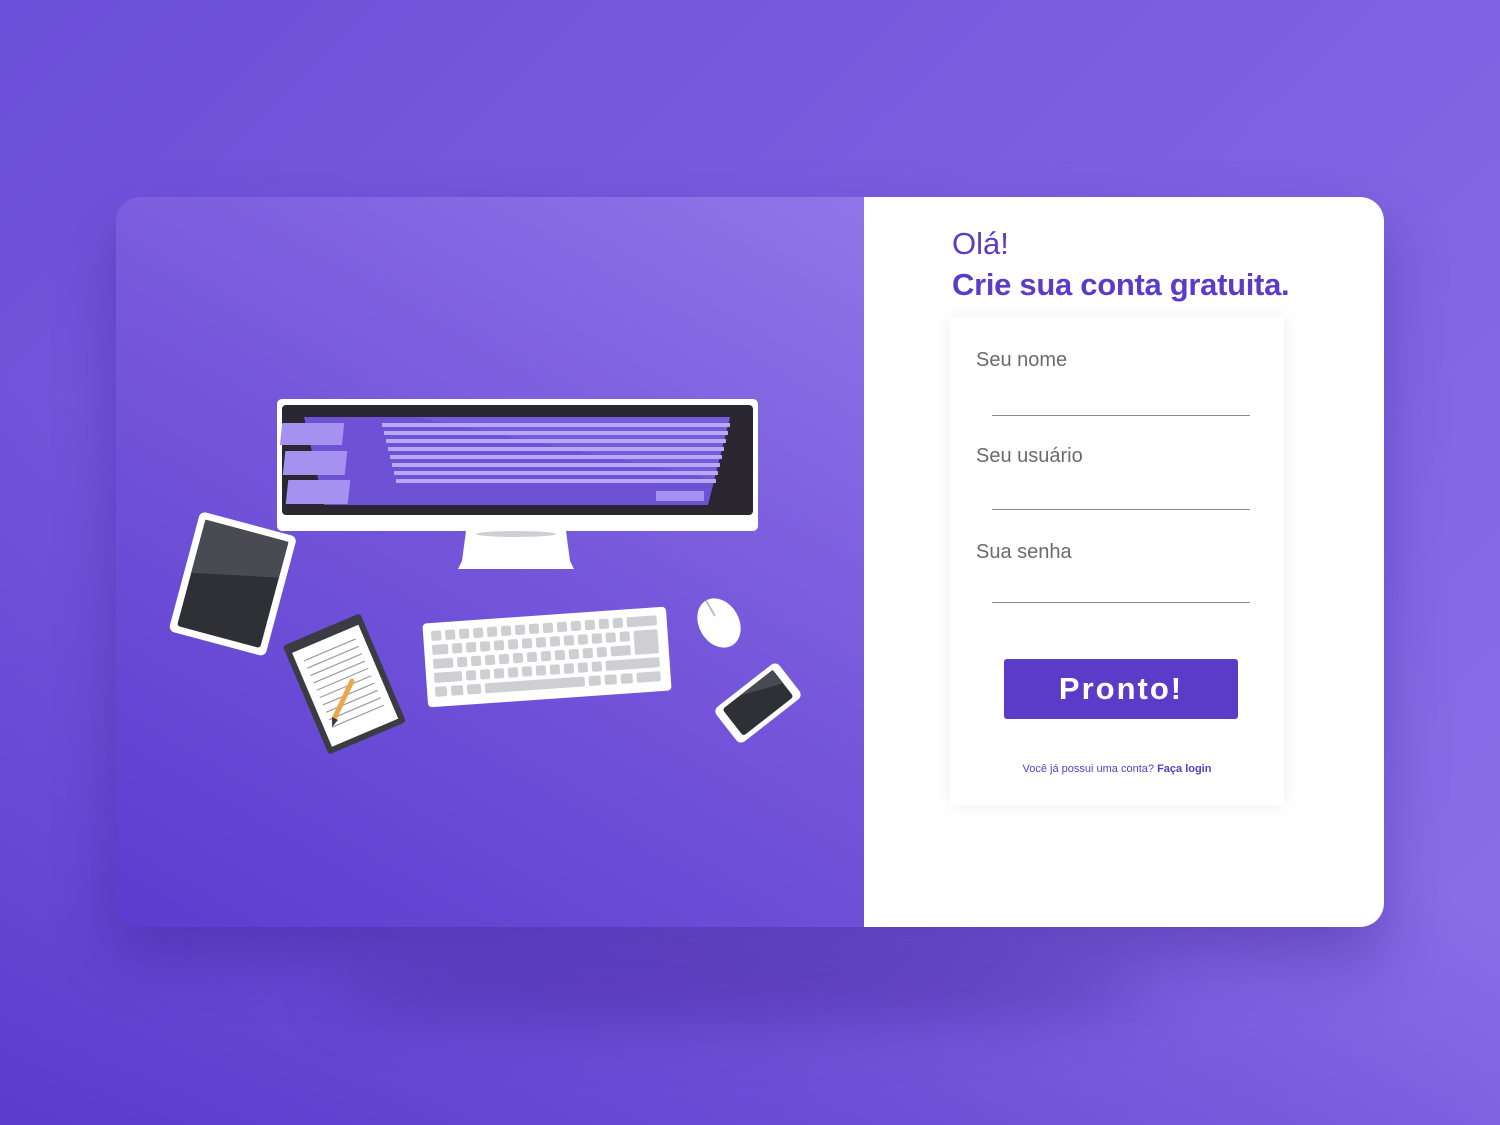  What do you see at coordinates (758, 703) in the screenshot?
I see `smartphone-icon` at bounding box center [758, 703].